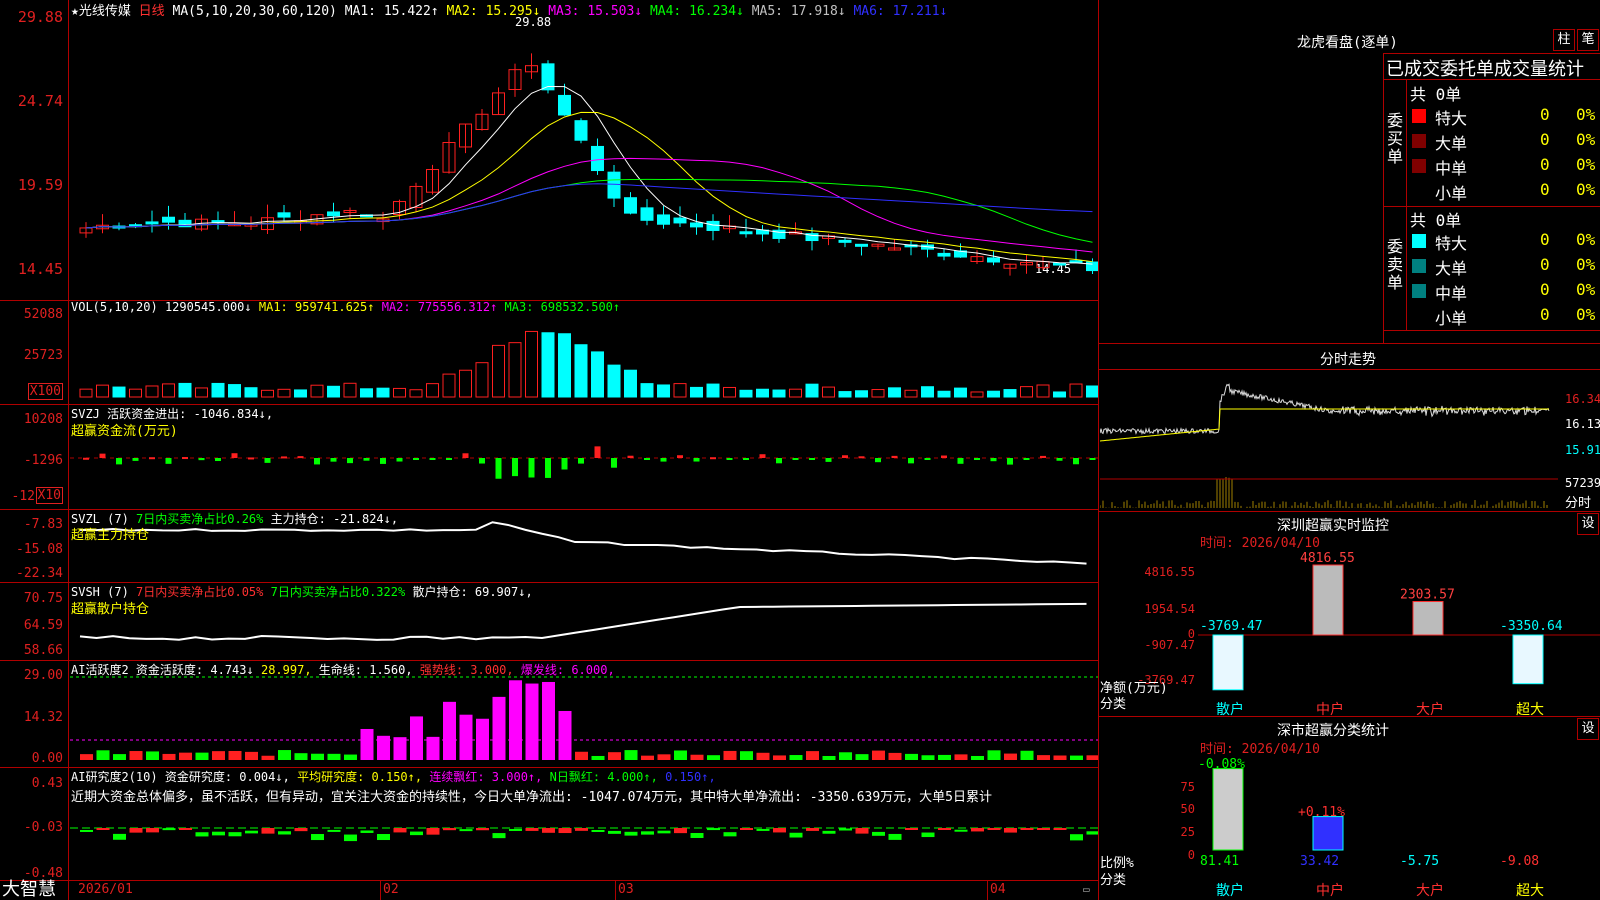  Describe the element at coordinates (1086, 890) in the screenshot. I see `lock-icon: ▭` at that location.